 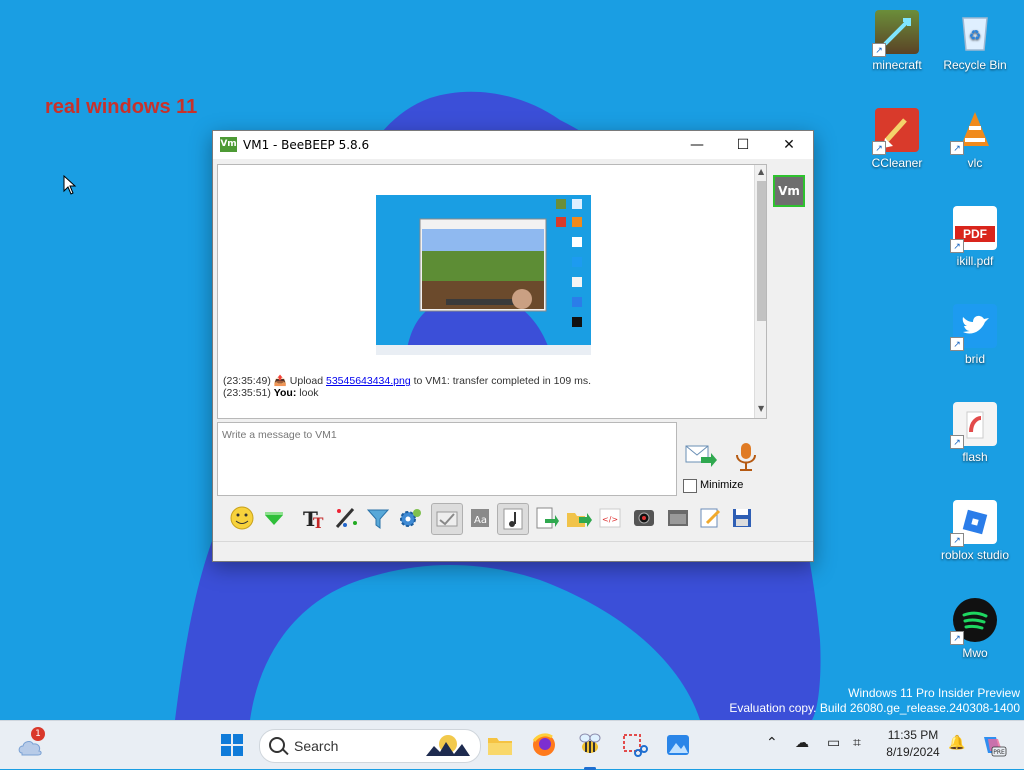 What do you see at coordinates (690, 486) in the screenshot?
I see `minimize-checkbox` at bounding box center [690, 486].